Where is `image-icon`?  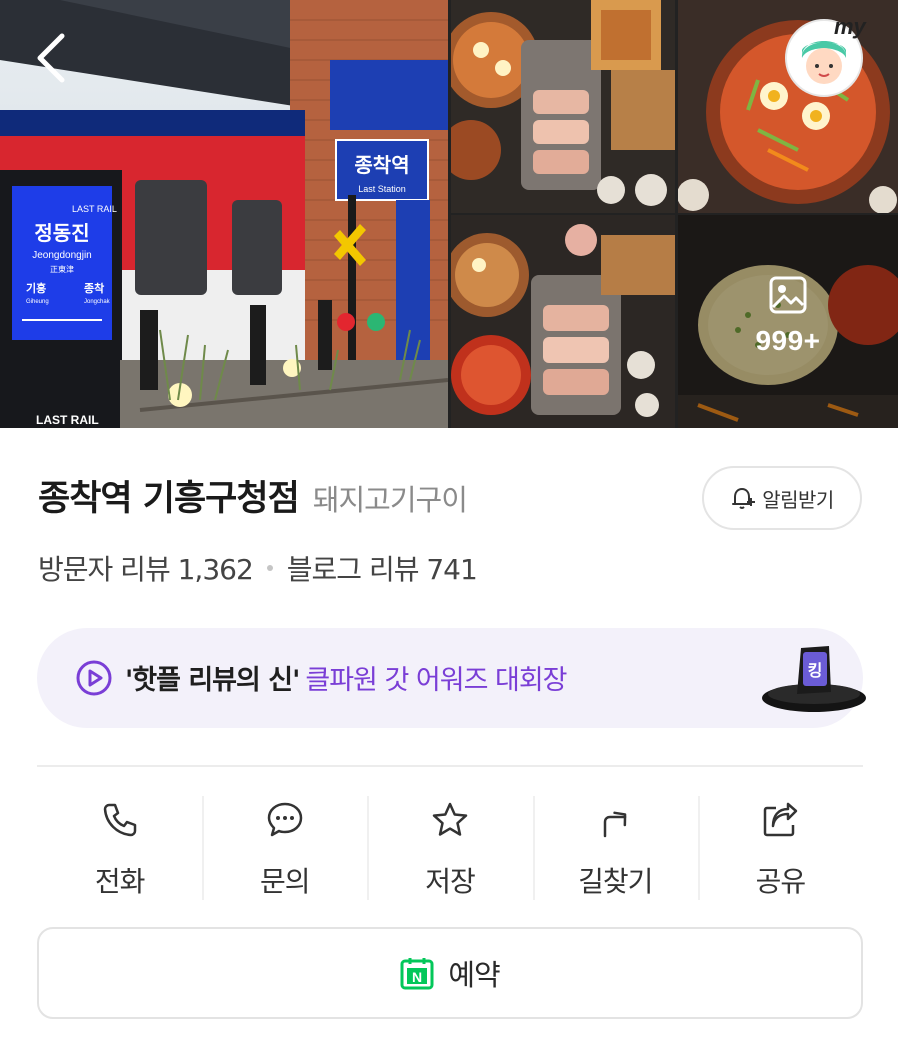 image-icon is located at coordinates (788, 295).